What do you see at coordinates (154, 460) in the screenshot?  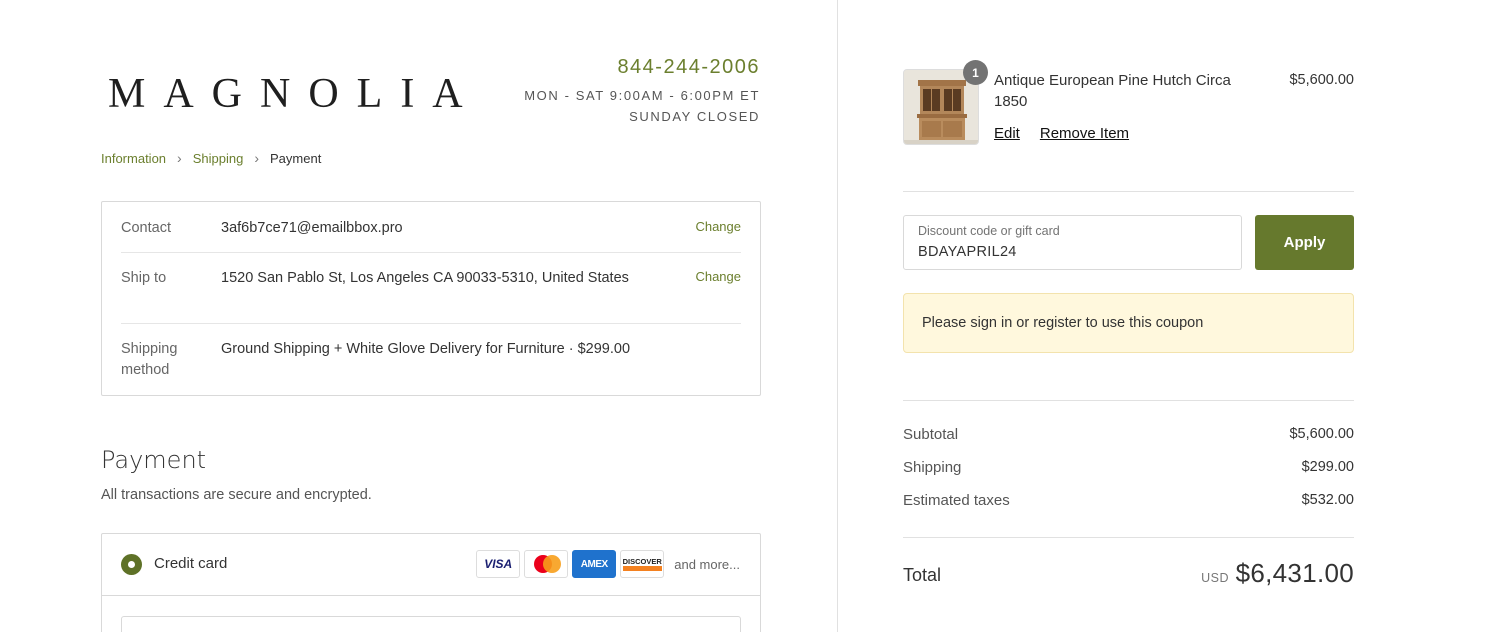 I see `payment-title: Payment` at bounding box center [154, 460].